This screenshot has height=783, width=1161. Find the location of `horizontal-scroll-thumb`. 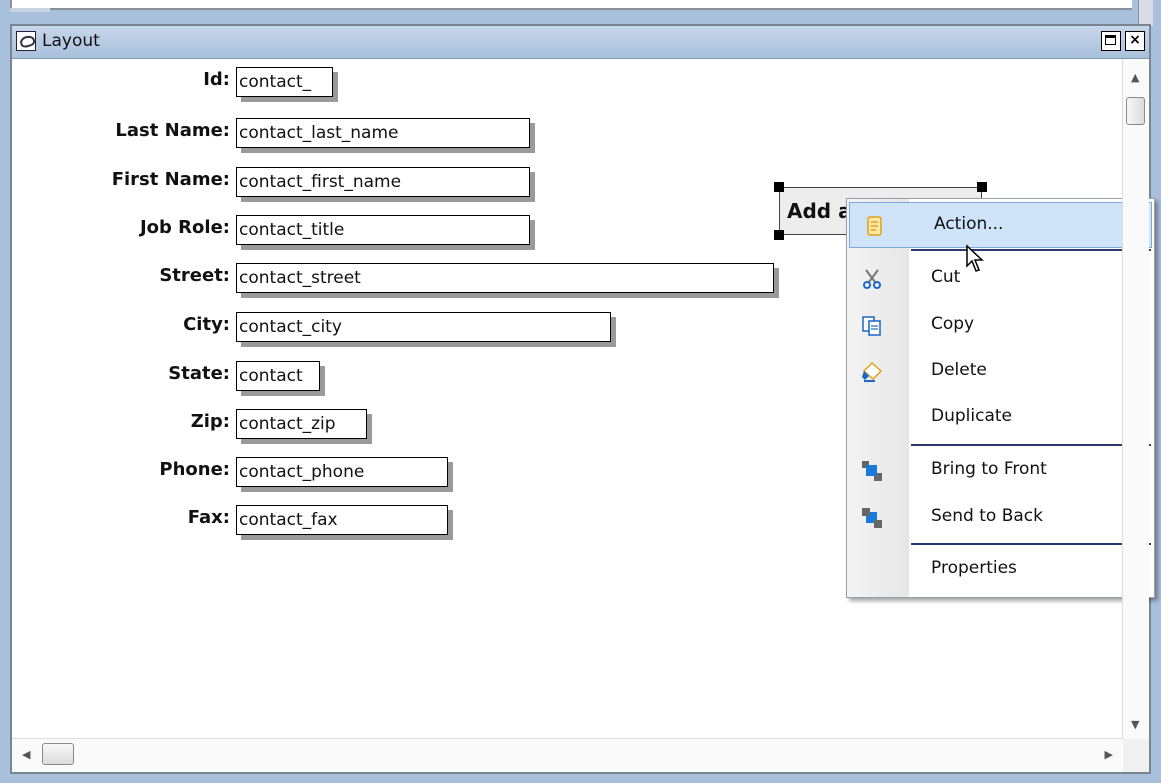

horizontal-scroll-thumb is located at coordinates (58, 754).